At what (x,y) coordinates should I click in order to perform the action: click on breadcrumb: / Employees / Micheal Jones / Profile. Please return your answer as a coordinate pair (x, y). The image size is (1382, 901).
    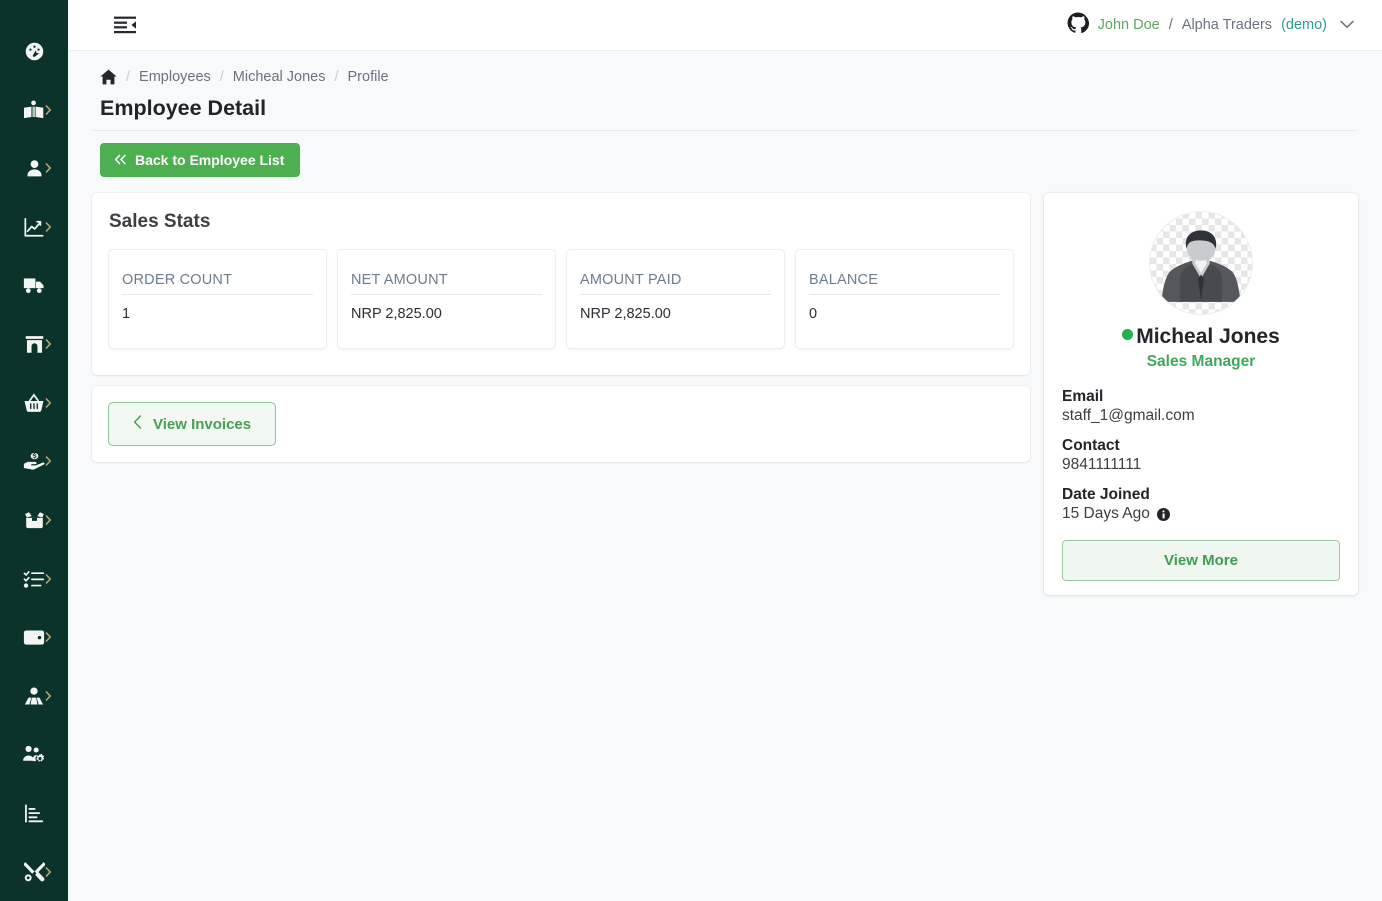
    Looking at the image, I should click on (725, 77).